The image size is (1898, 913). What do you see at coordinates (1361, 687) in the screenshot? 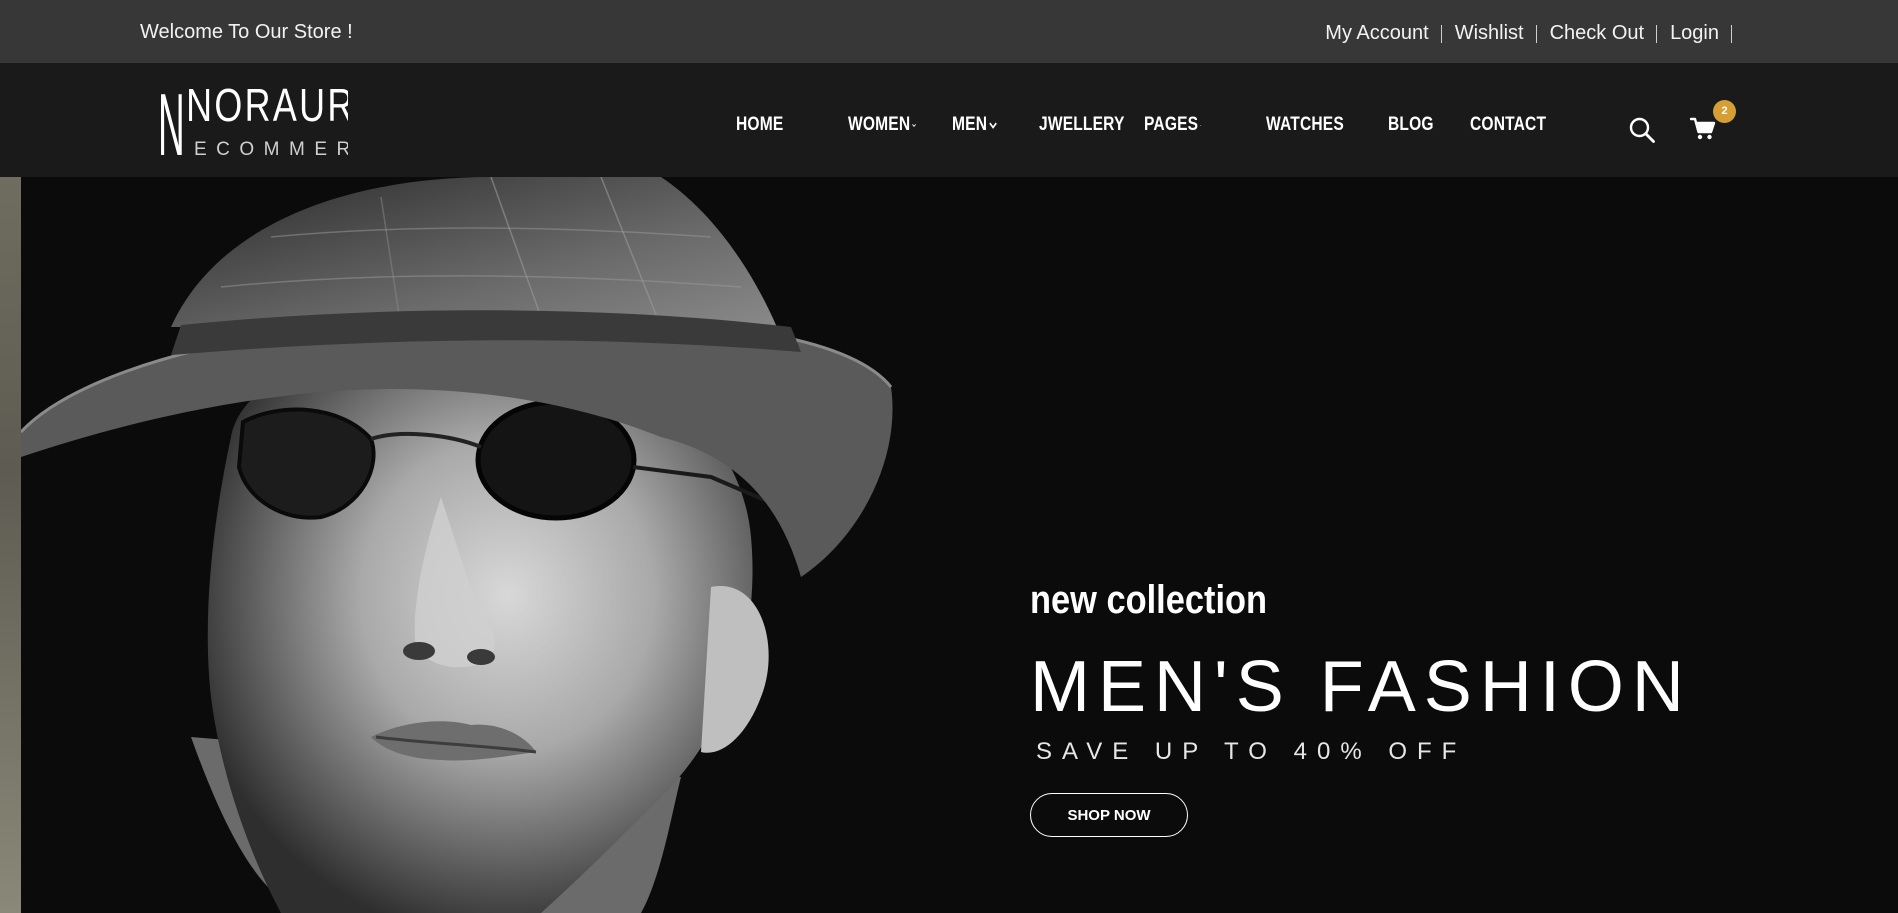
I see `hero-title: MEN'S FASHION` at bounding box center [1361, 687].